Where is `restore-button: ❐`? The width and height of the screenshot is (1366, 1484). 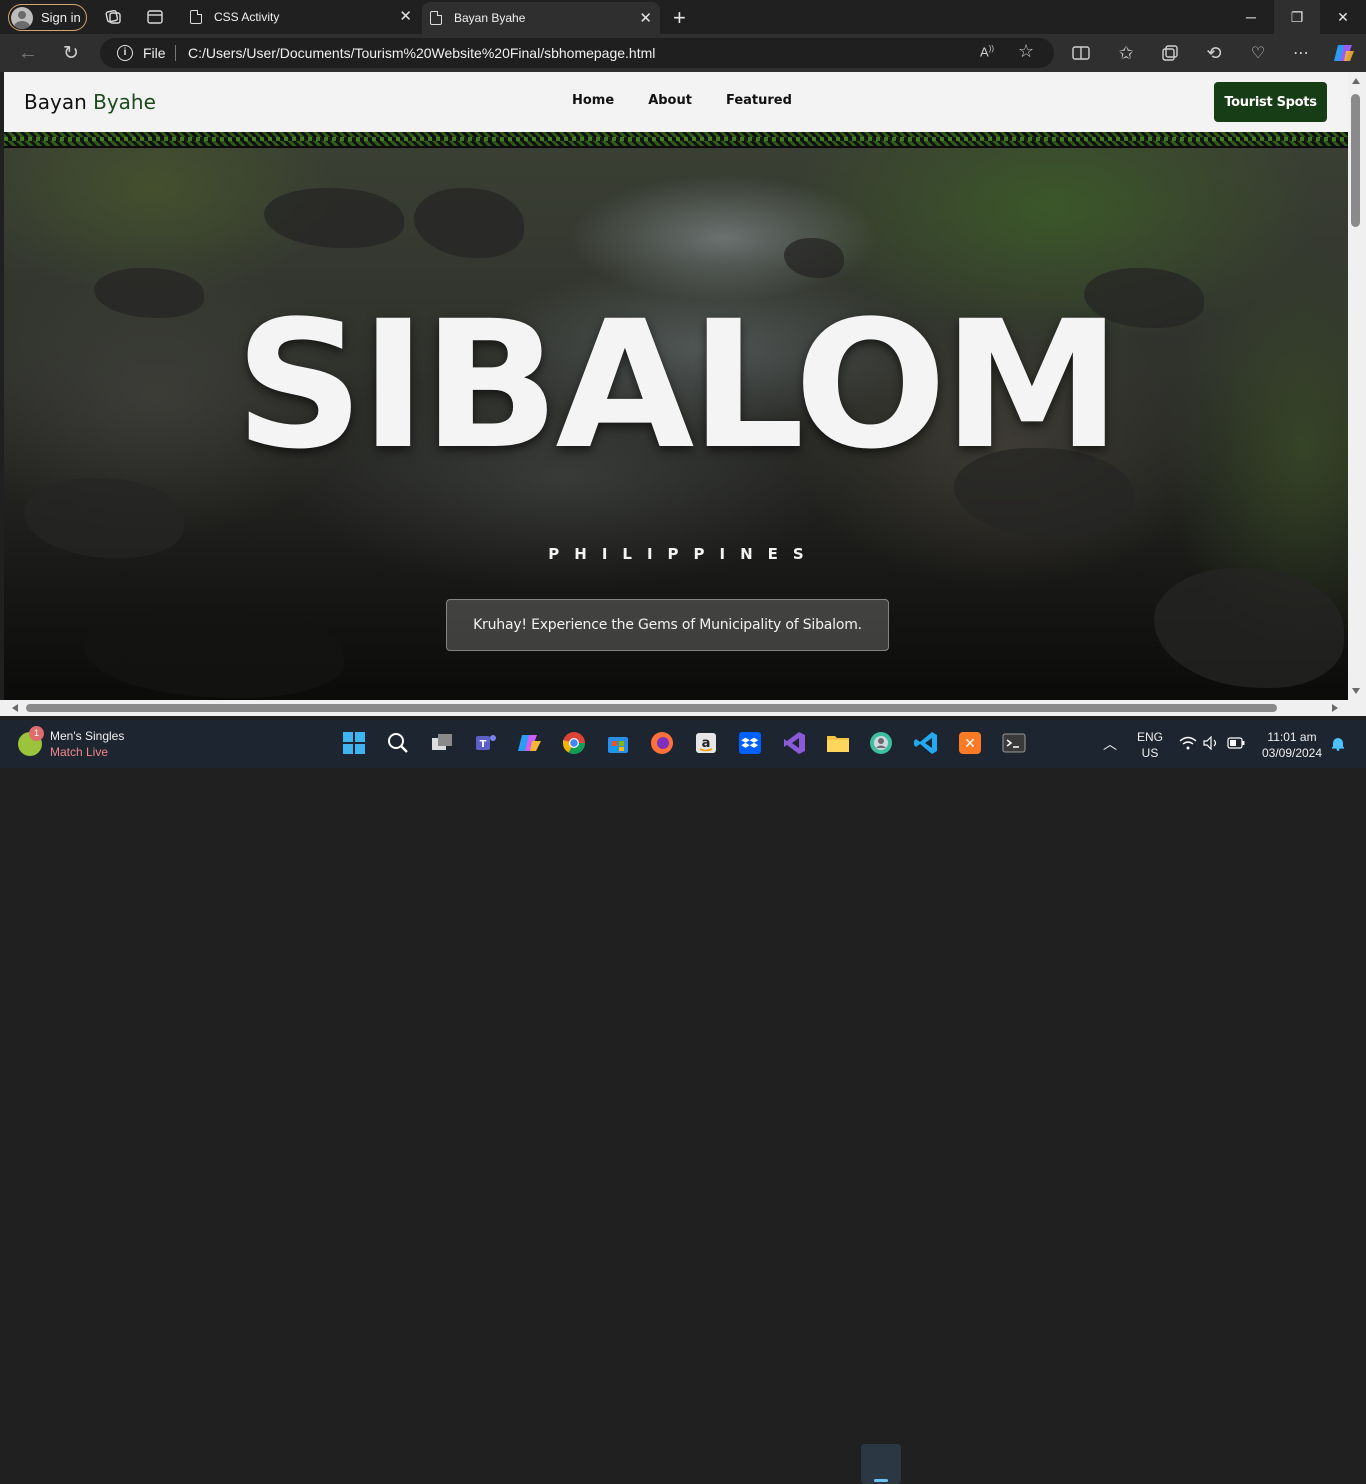 restore-button: ❐ is located at coordinates (1297, 17).